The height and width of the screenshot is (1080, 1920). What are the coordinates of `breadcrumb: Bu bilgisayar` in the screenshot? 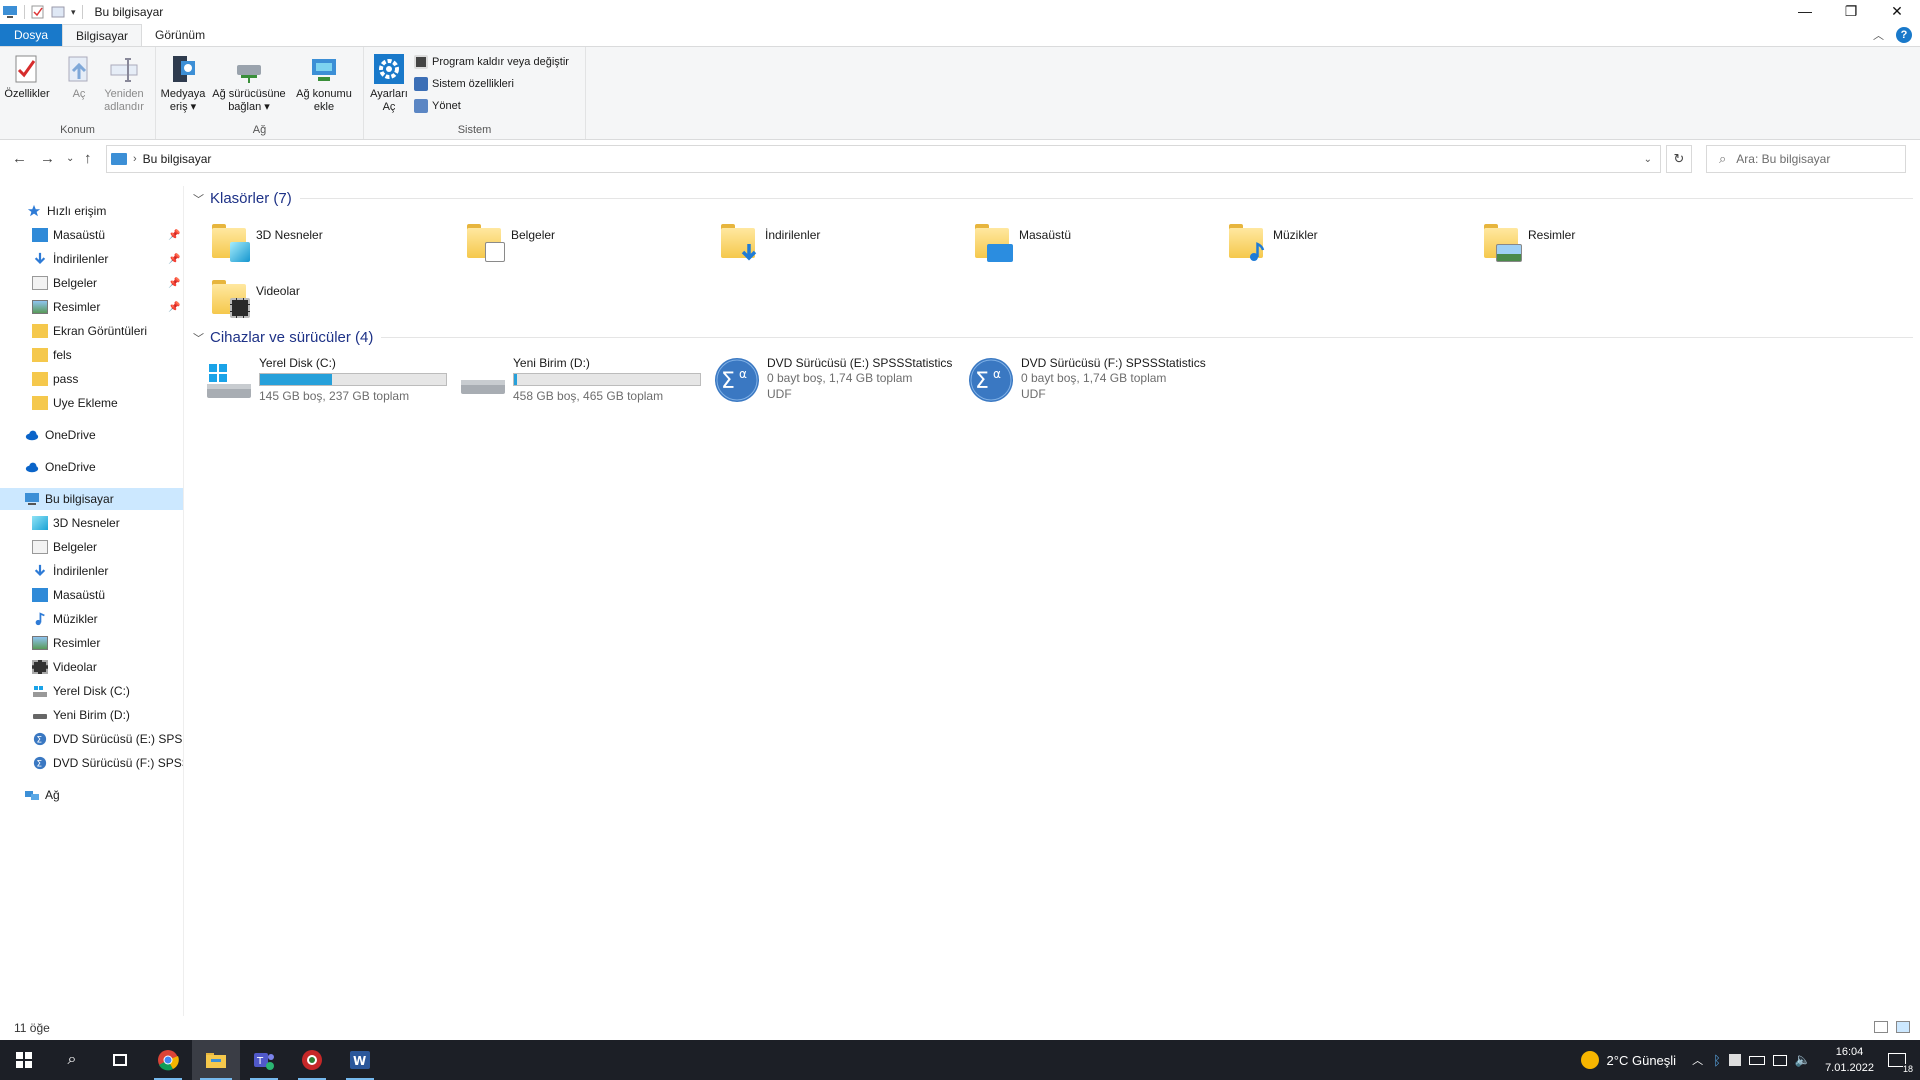 It's located at (177, 159).